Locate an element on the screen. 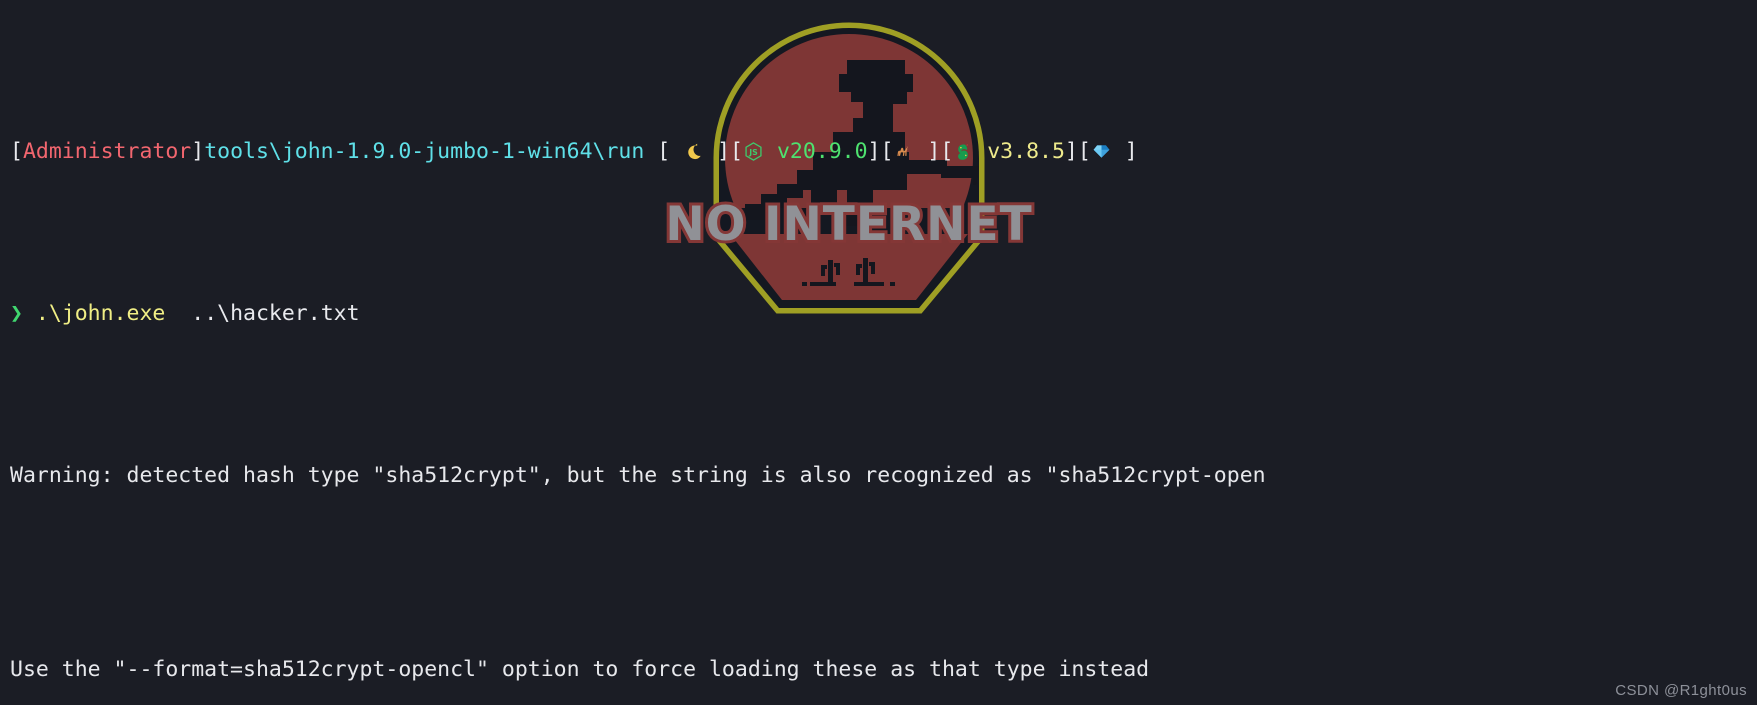 The width and height of the screenshot is (1757, 705). csdn-credit-watermark: CSDN @R1ght0us is located at coordinates (1681, 690).